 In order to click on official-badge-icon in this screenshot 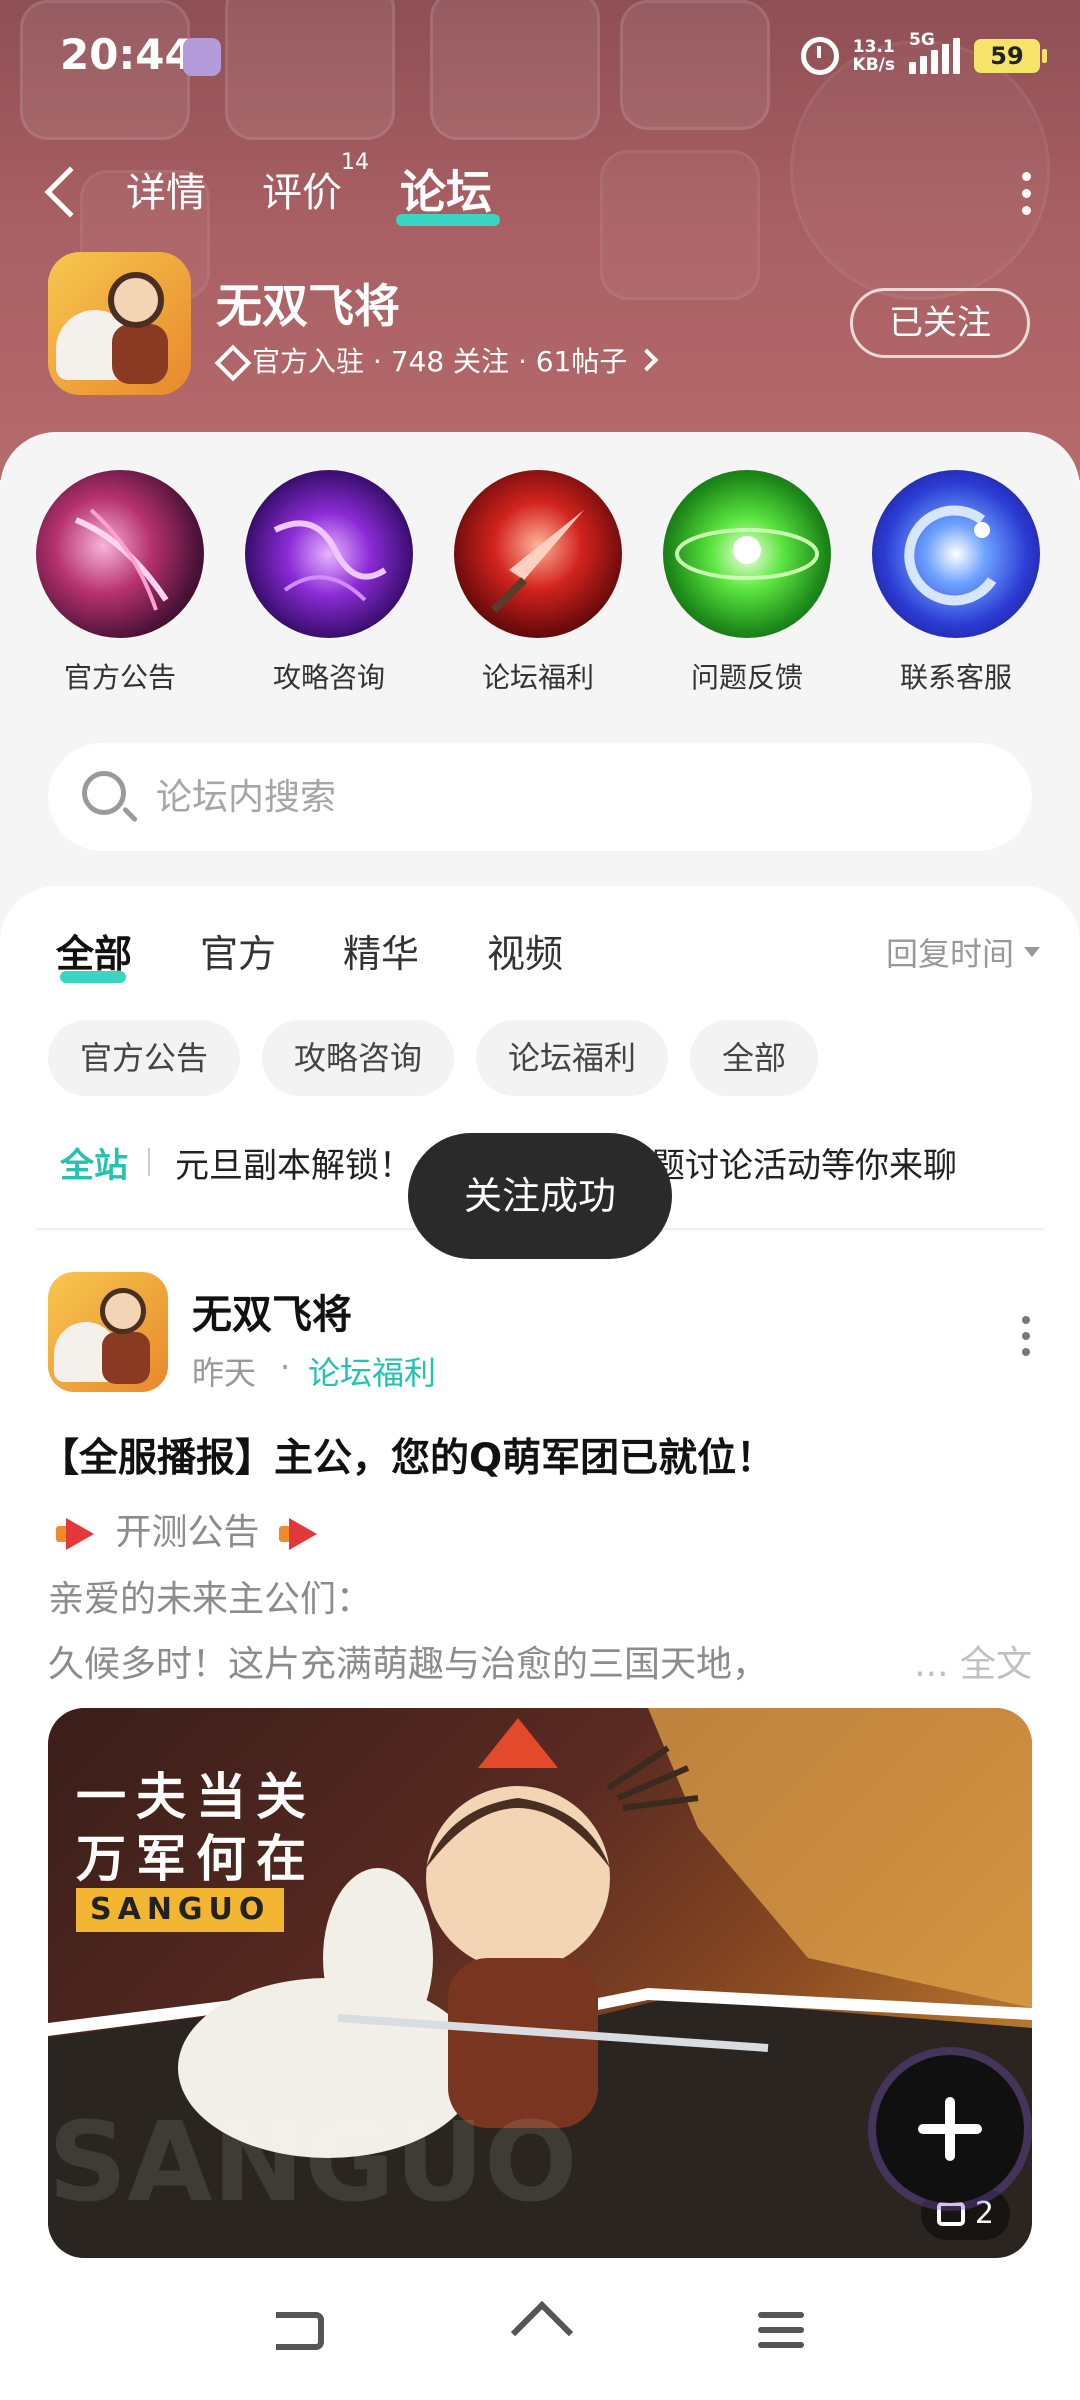, I will do `click(230, 360)`.